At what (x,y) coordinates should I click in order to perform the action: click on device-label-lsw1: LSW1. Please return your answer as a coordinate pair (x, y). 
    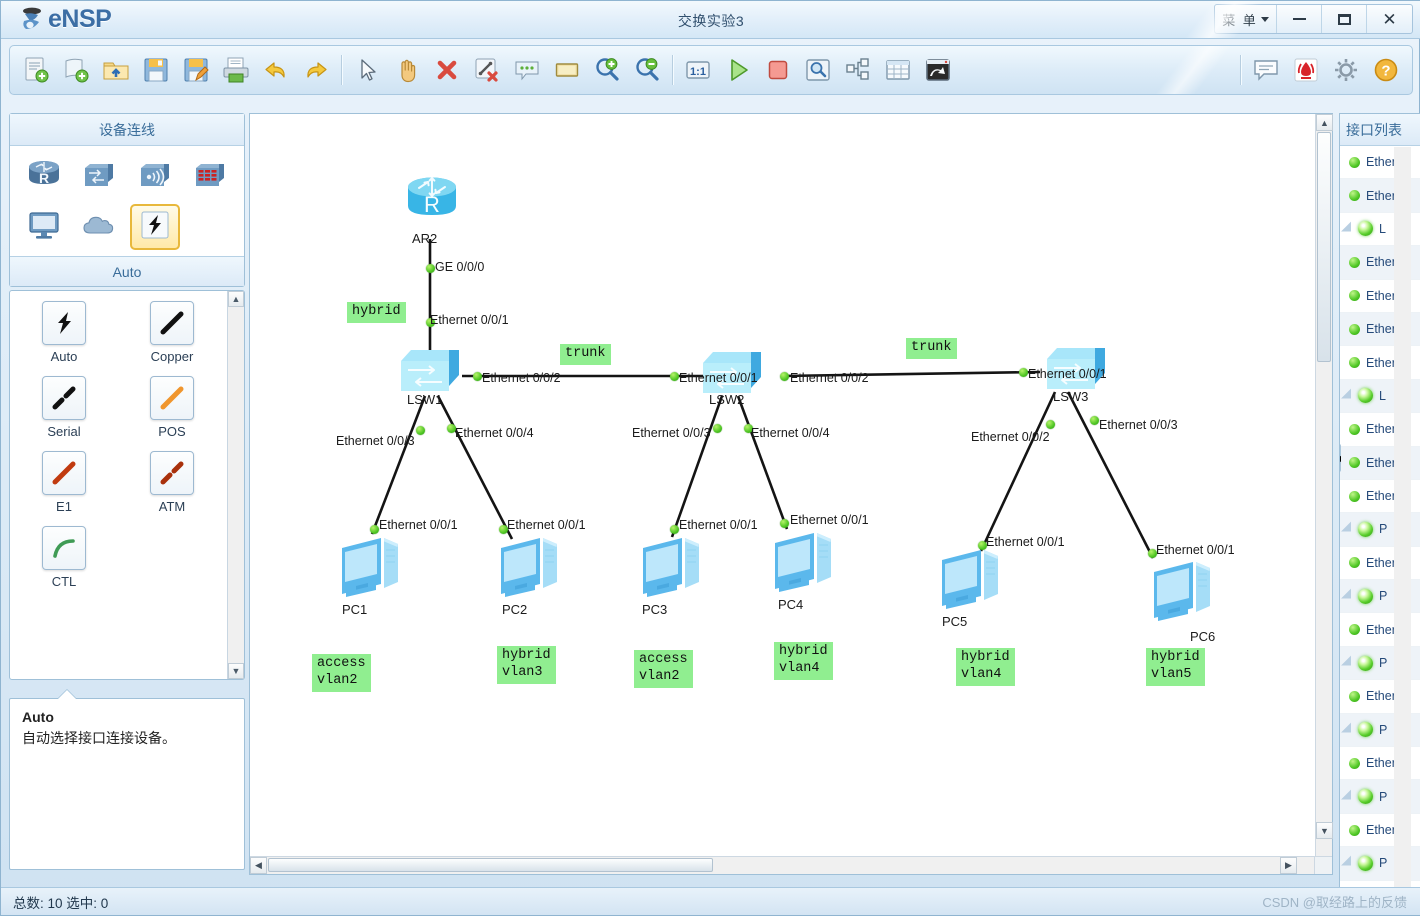
    Looking at the image, I should click on (425, 399).